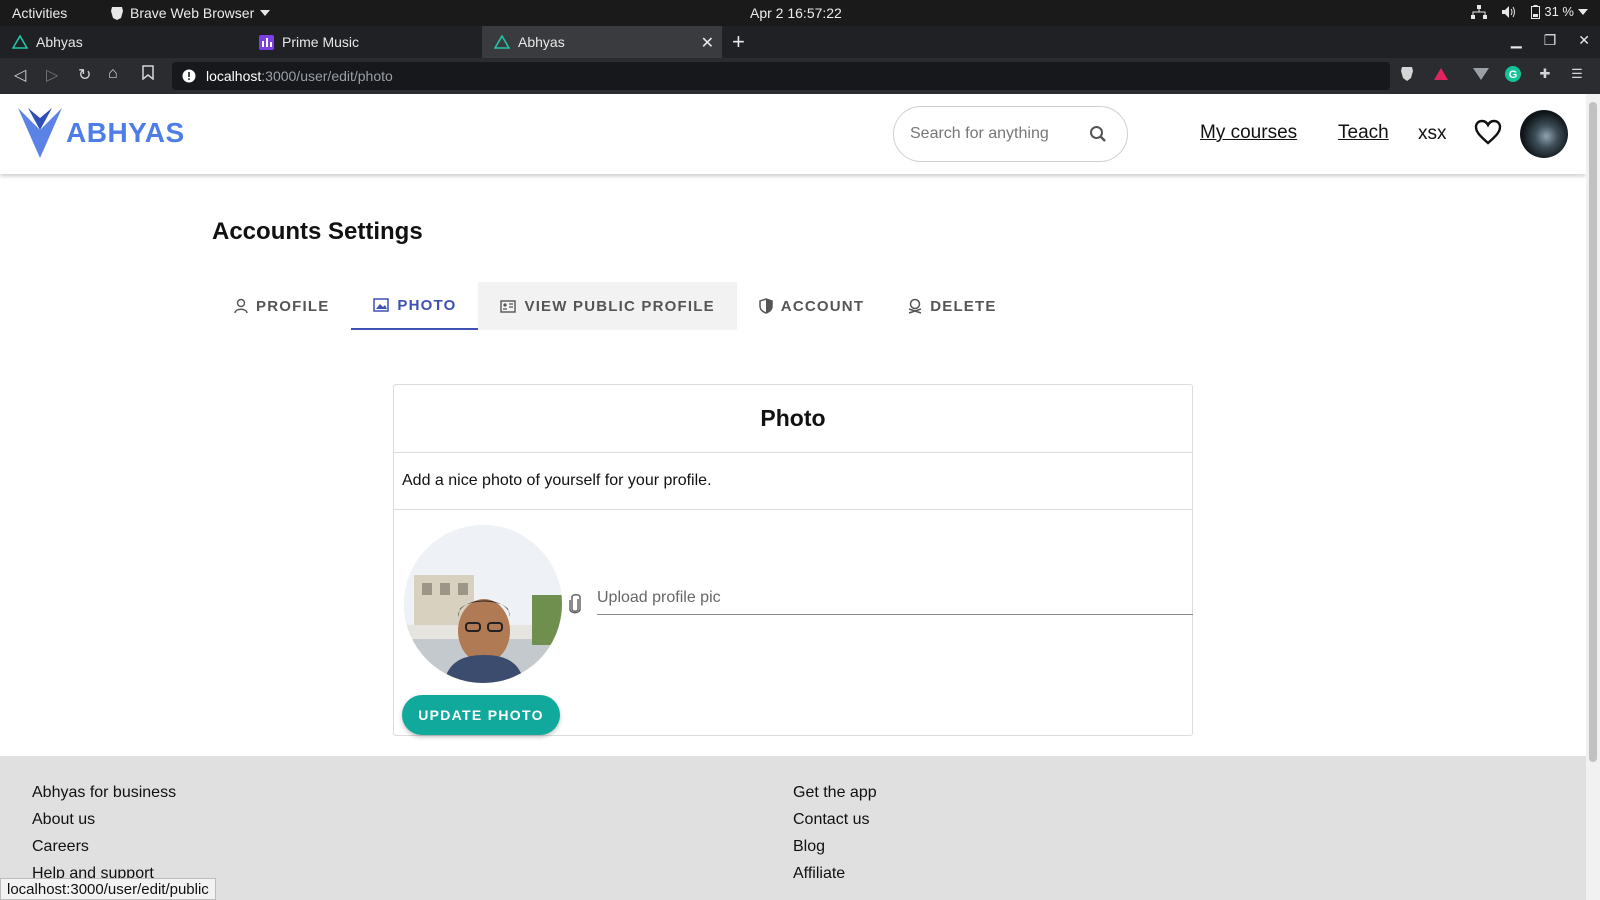 The width and height of the screenshot is (1600, 900). What do you see at coordinates (835, 847) in the screenshot?
I see `footer-link-blog: Blog` at bounding box center [835, 847].